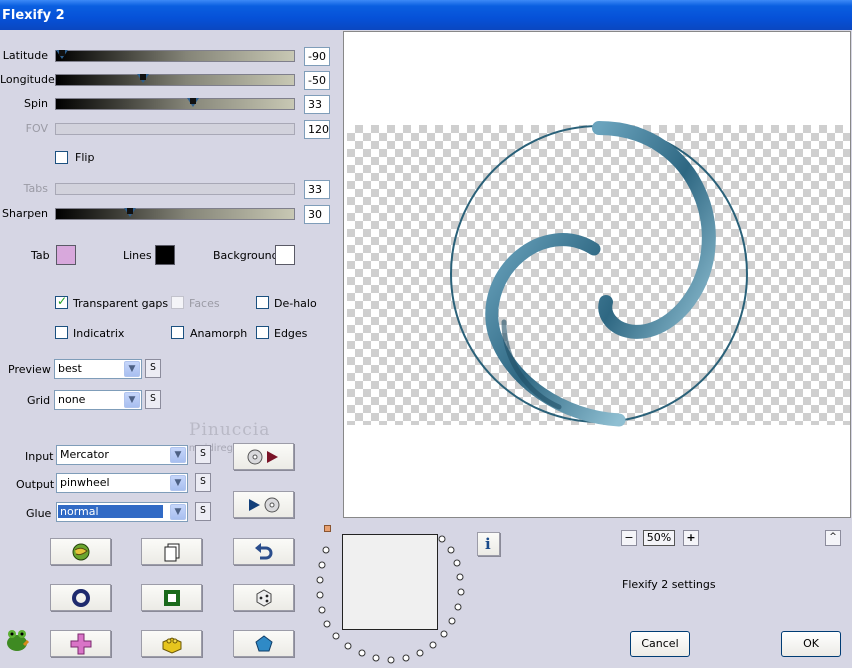 The image size is (852, 668). What do you see at coordinates (291, 333) in the screenshot?
I see `edges-label: Edges` at bounding box center [291, 333].